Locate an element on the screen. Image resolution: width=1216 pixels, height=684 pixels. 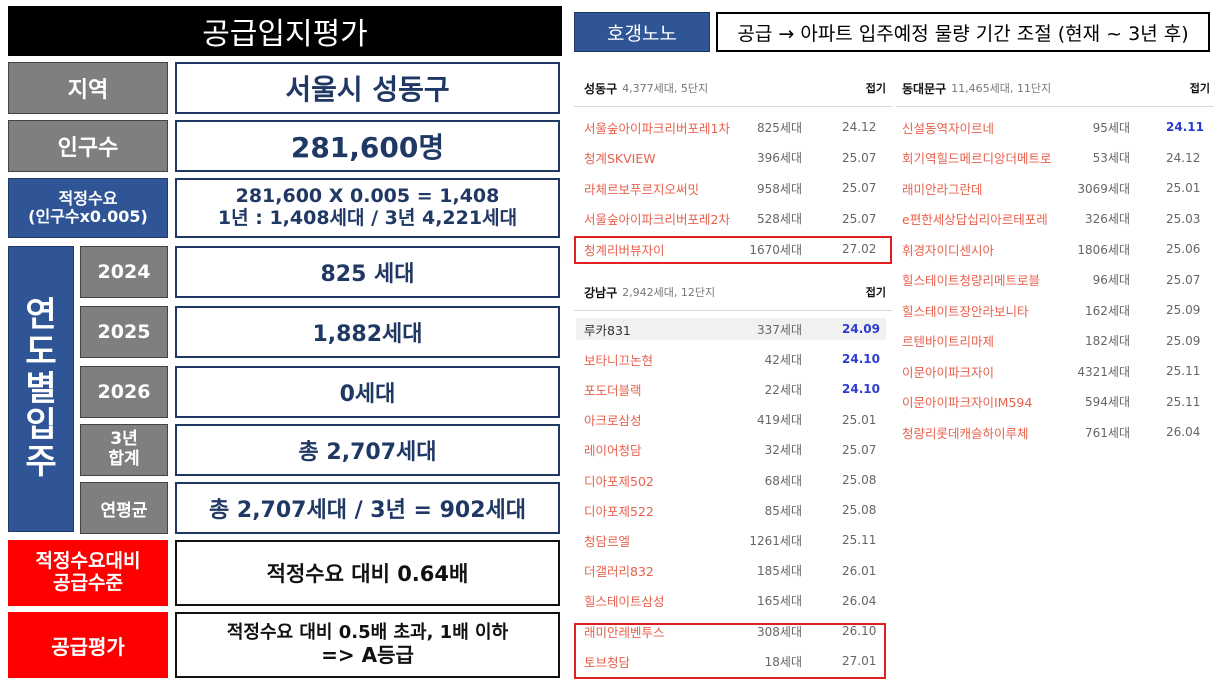
complex-row: 포도더블랙 22세대 24.10 is located at coordinates (731, 389).